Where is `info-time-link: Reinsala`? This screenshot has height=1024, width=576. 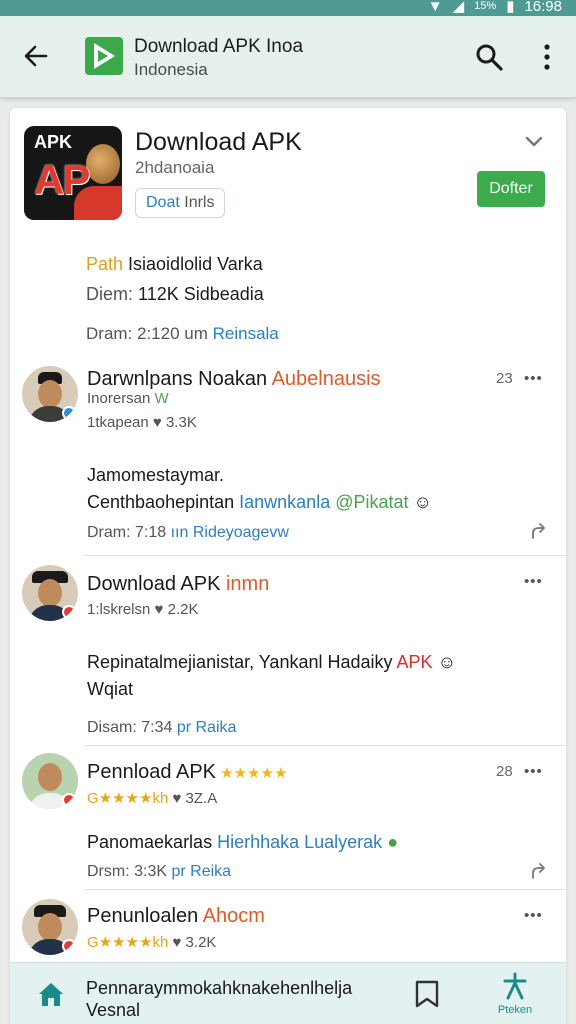
info-time-link: Reinsala is located at coordinates (243, 333).